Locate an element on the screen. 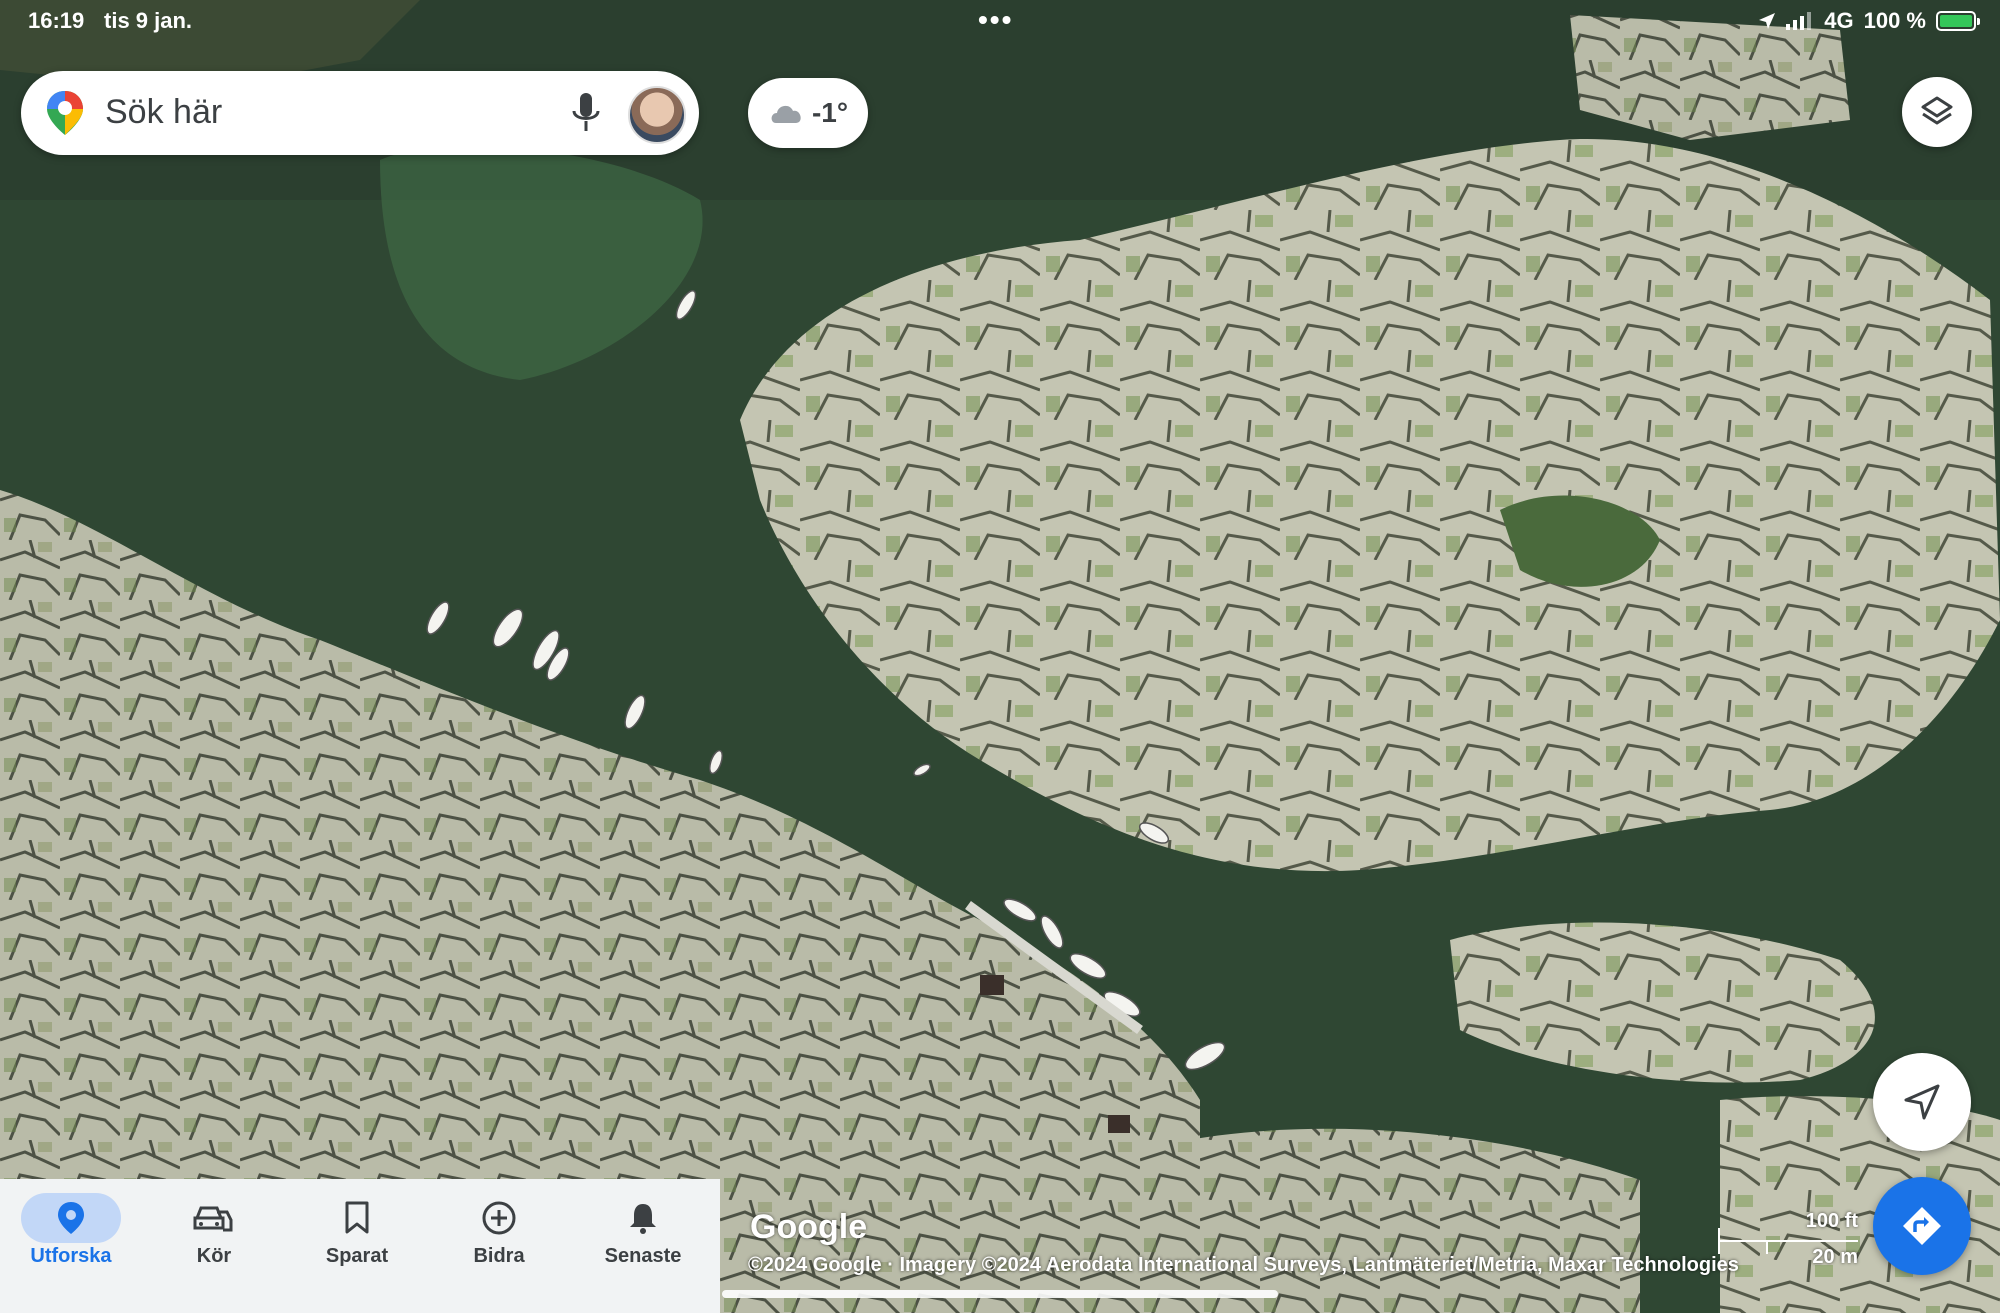 The width and height of the screenshot is (2000, 1313). bookmark-icon is located at coordinates (357, 1217).